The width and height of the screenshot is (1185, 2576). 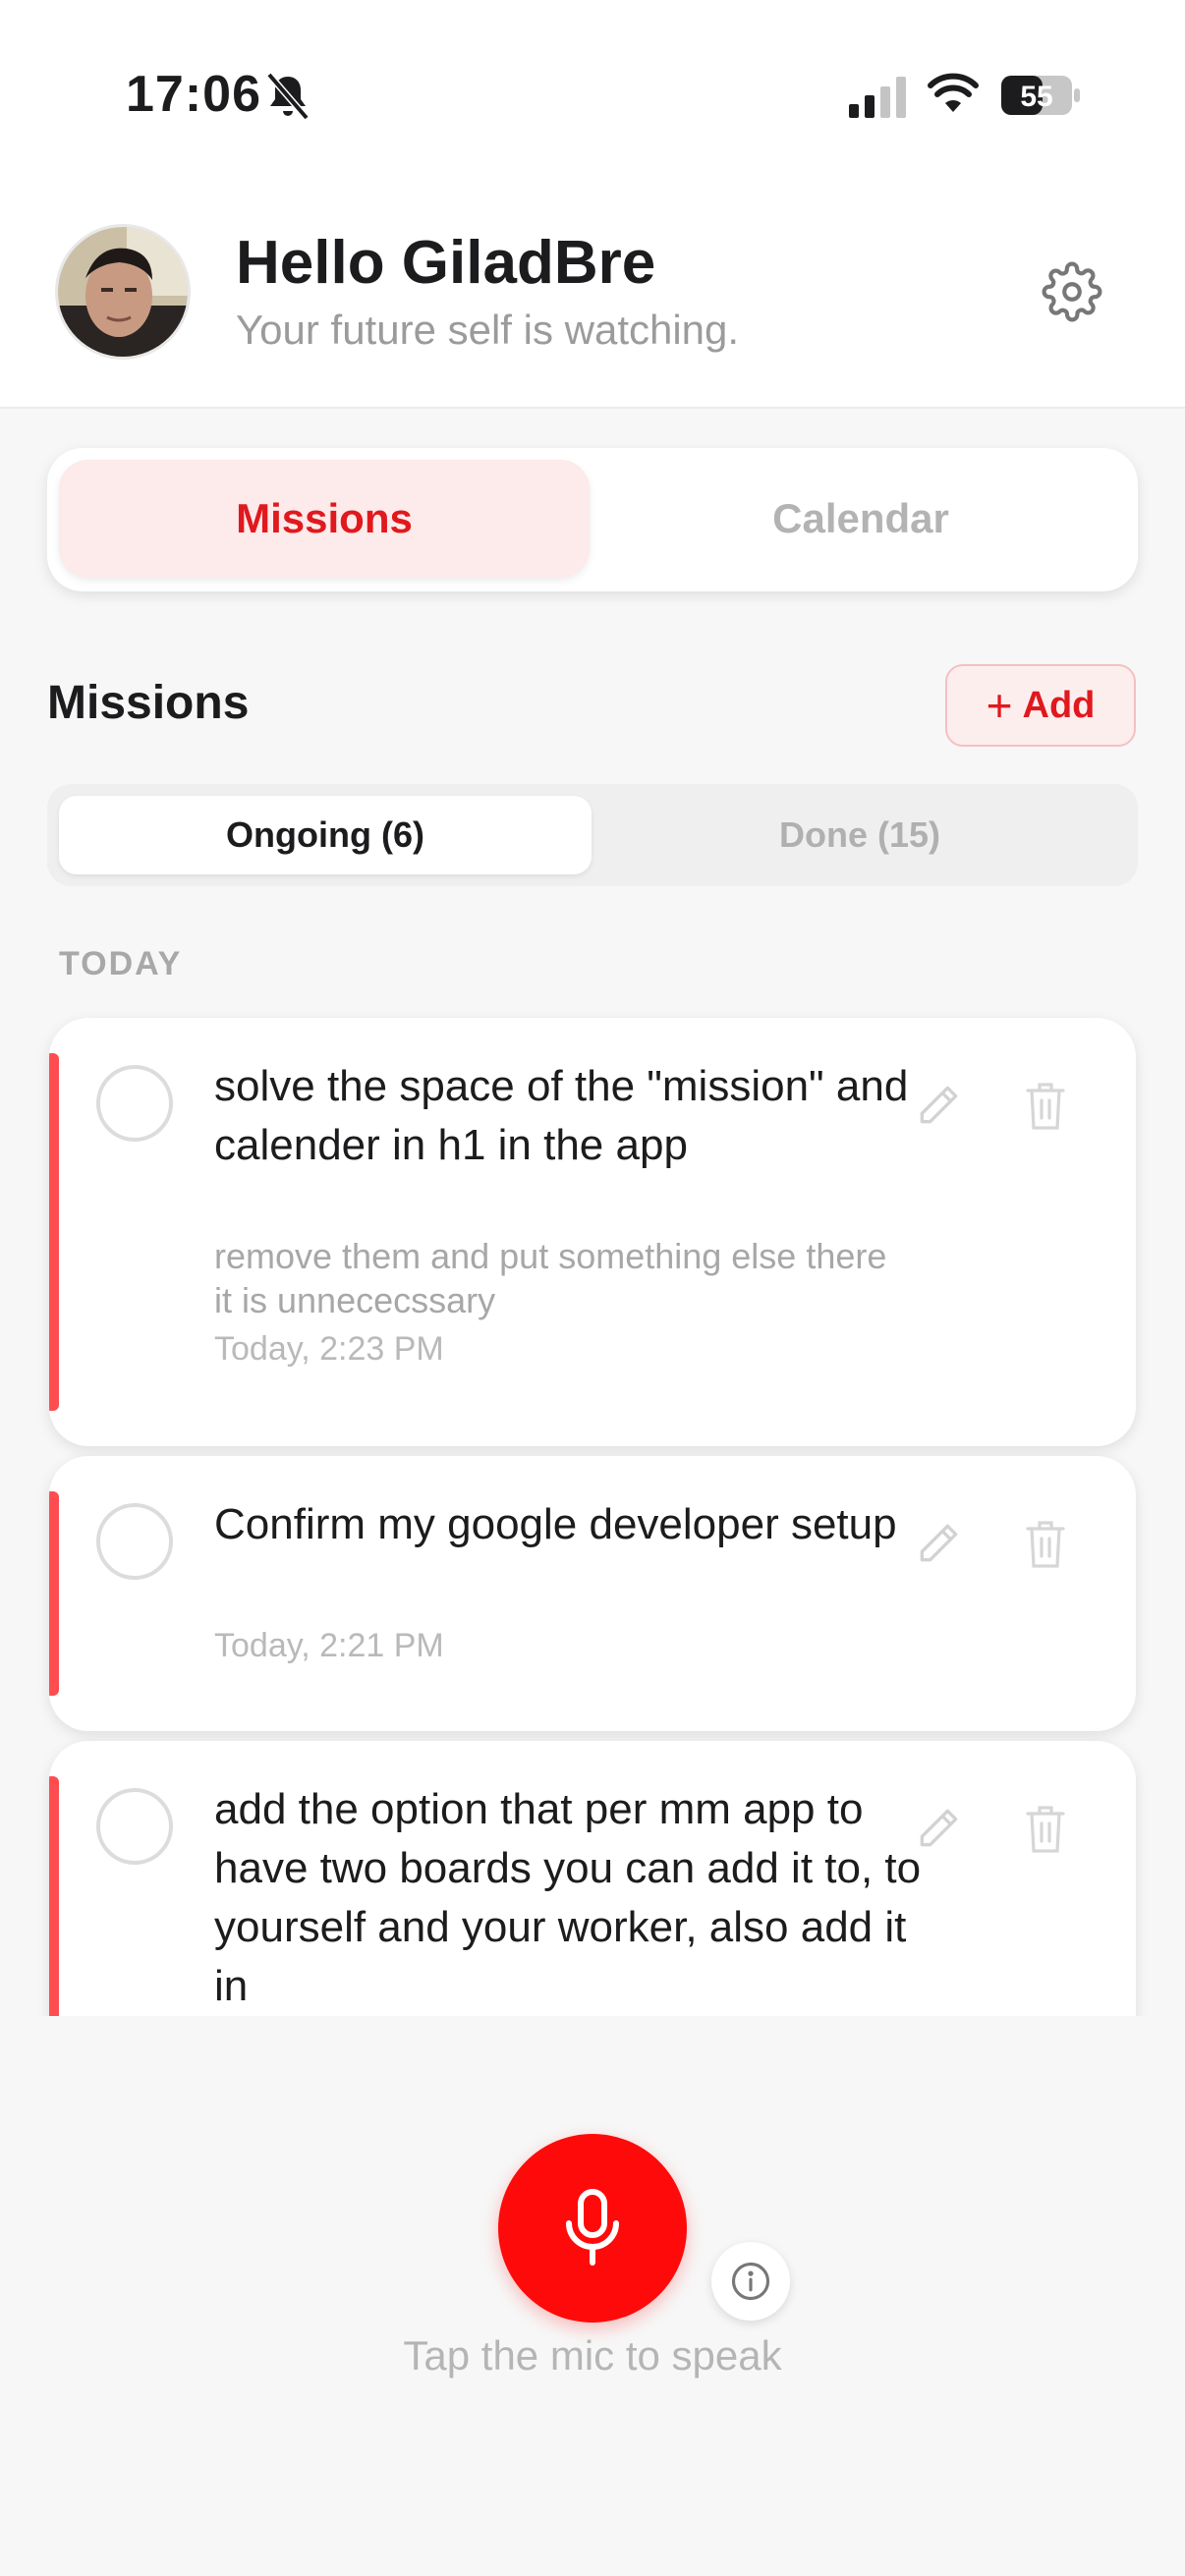 What do you see at coordinates (878, 97) in the screenshot?
I see `signal-icon` at bounding box center [878, 97].